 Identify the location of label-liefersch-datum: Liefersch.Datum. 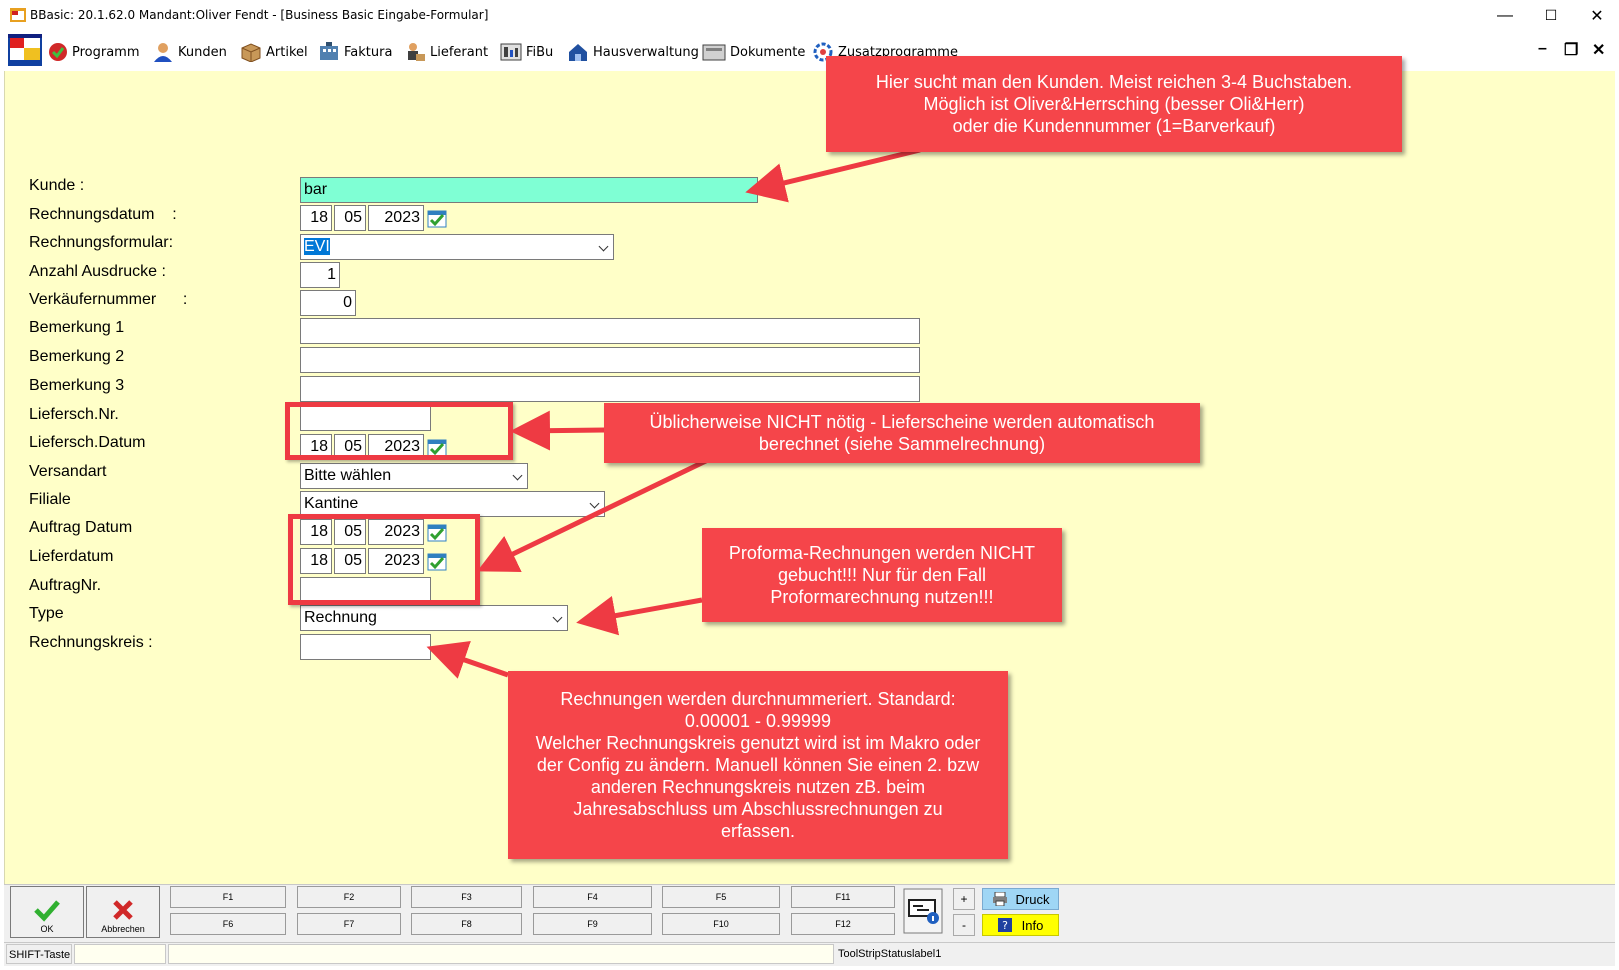
(87, 442).